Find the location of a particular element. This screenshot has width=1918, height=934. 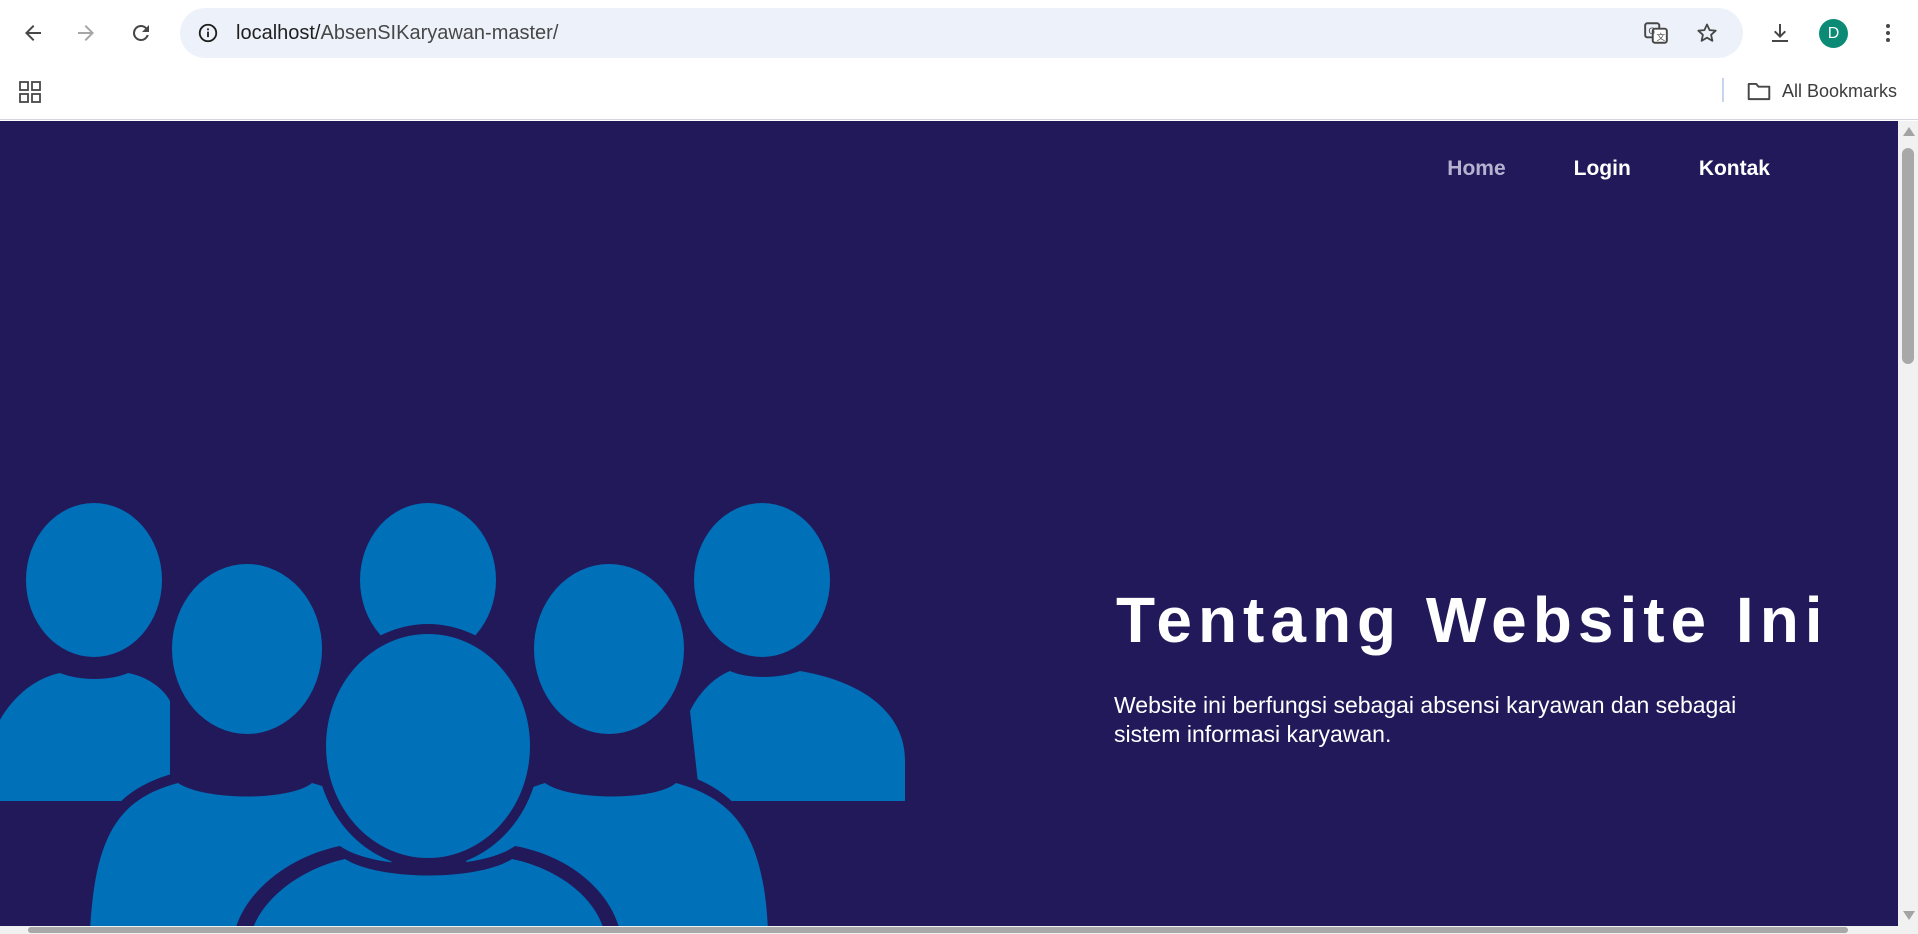

kebab-menu-icon is located at coordinates (1888, 33).